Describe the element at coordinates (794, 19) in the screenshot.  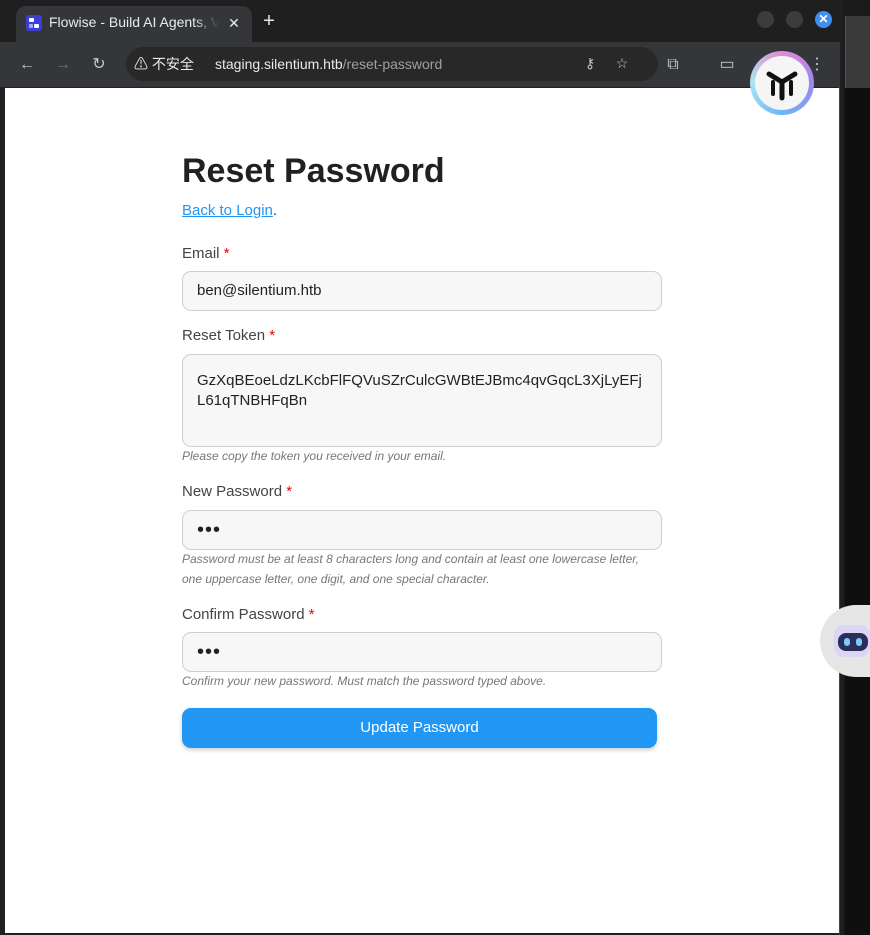
I see `window-maximize-button` at that location.